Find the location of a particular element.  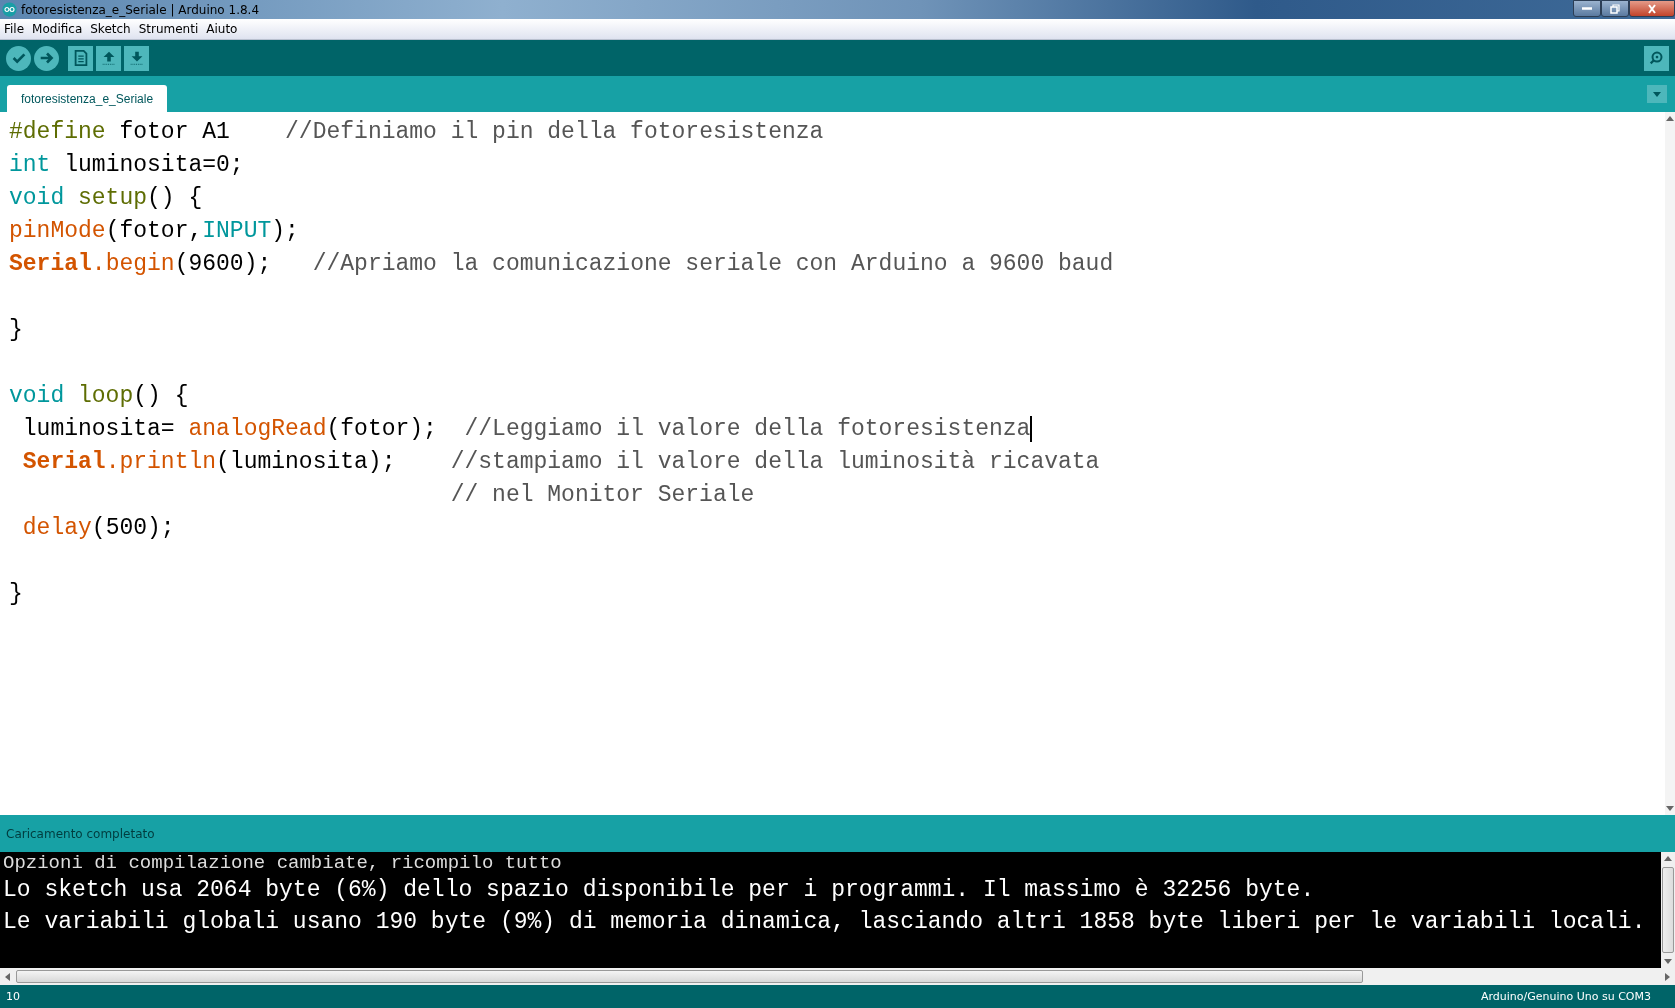

code-line: pinMode(fotor,INPUT); is located at coordinates (154, 231).